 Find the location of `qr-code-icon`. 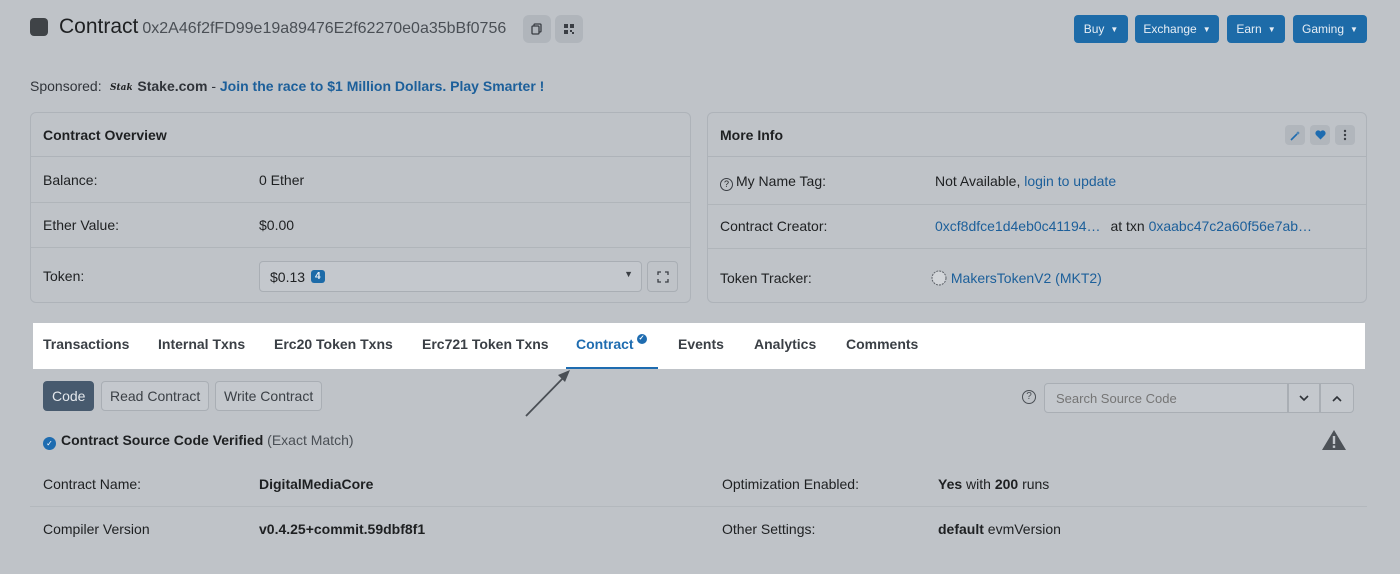

qr-code-icon is located at coordinates (569, 29).